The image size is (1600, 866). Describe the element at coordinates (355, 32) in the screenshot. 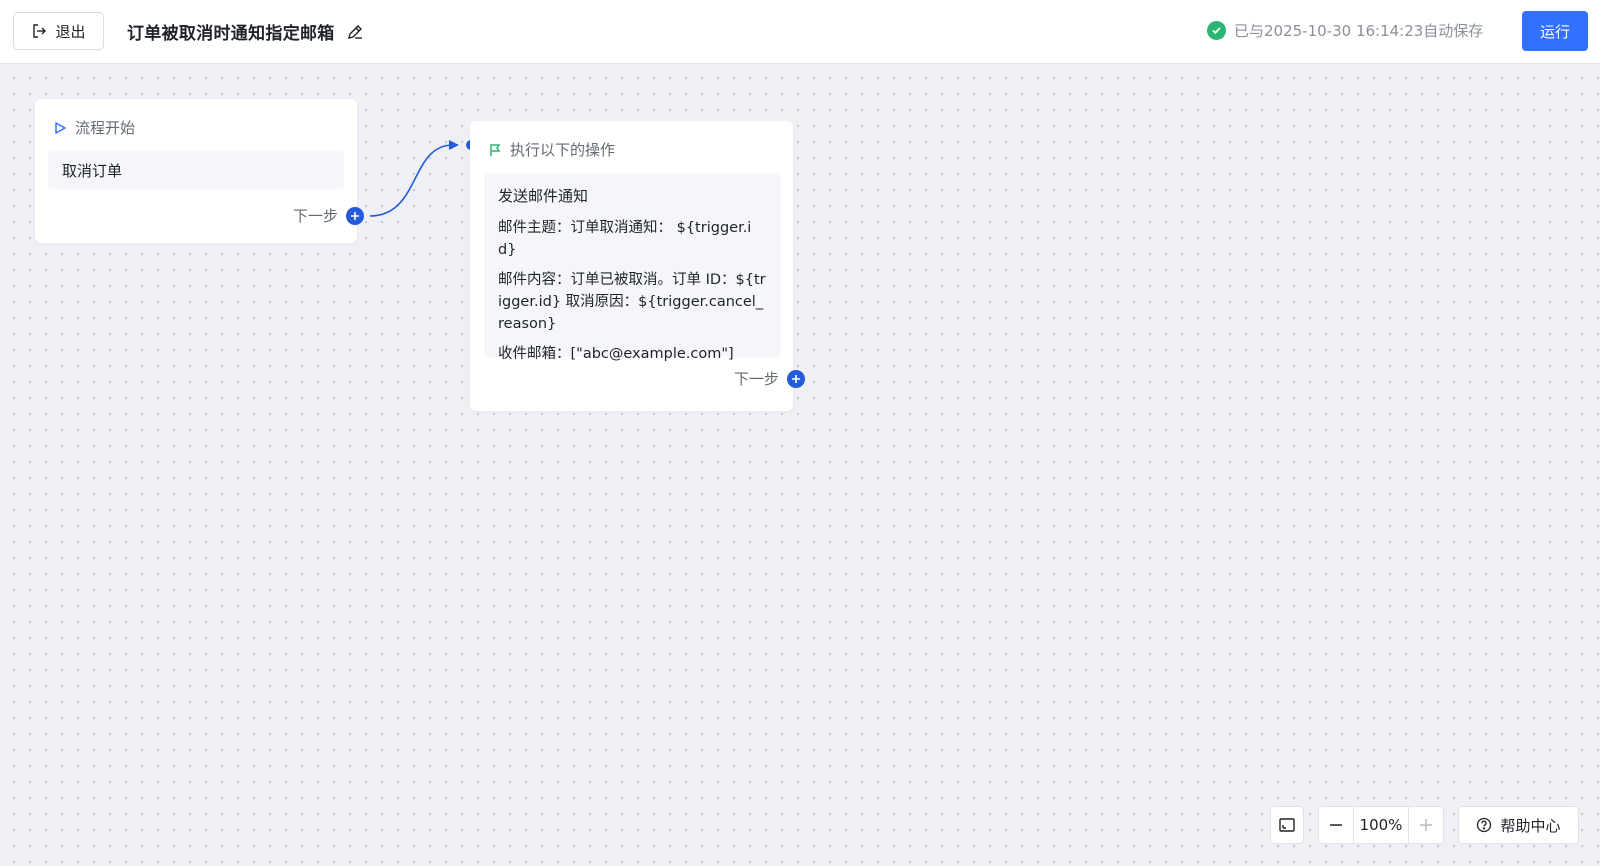

I see `pencil-icon` at that location.